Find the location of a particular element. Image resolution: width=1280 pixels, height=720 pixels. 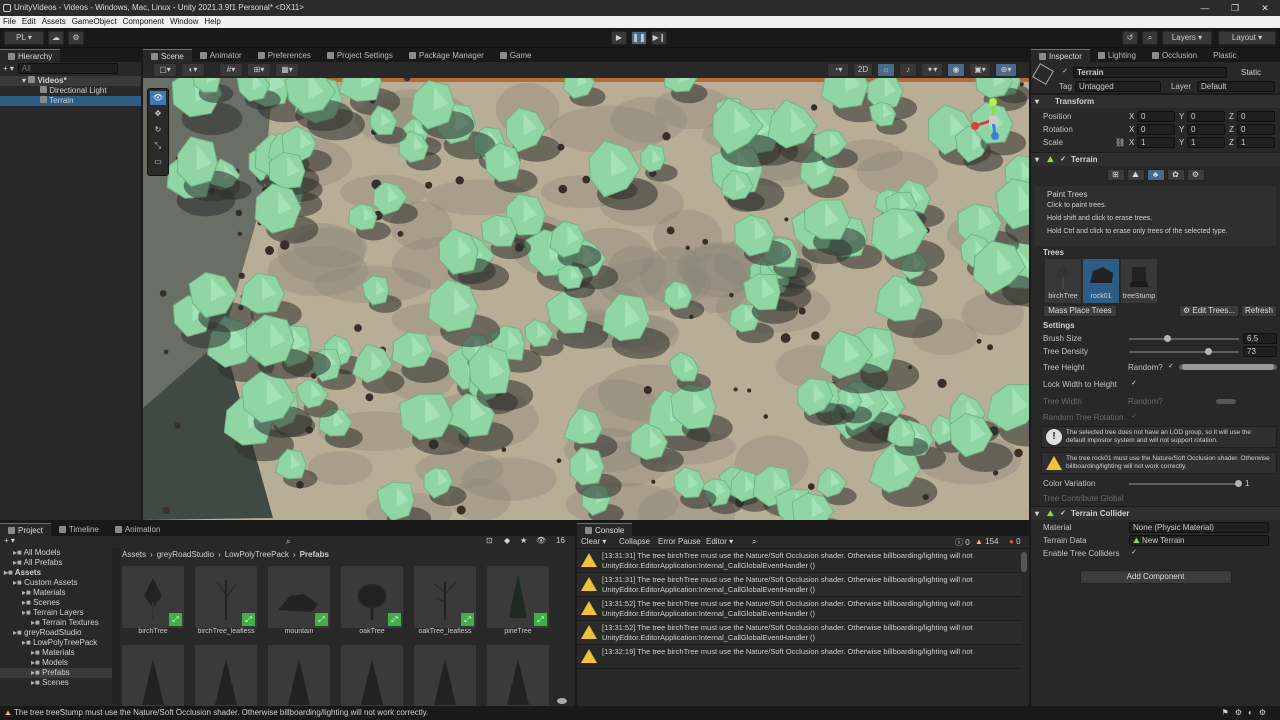

folder-tree-item: ▸■ greyRoadStudio is located at coordinates (60, 633).